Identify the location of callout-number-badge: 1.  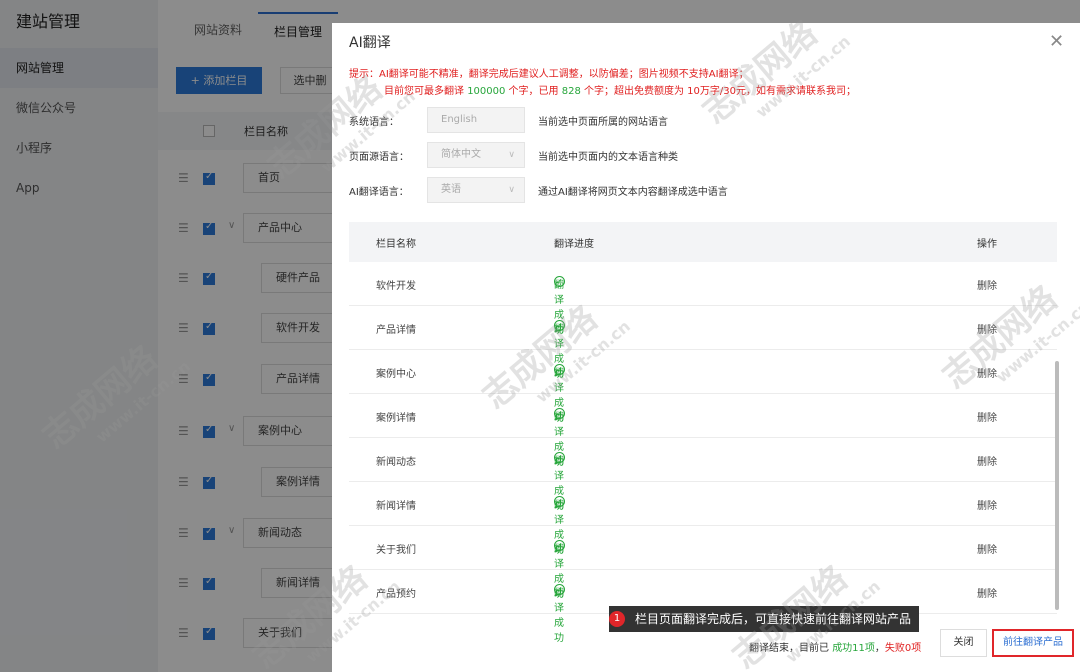
(617, 619).